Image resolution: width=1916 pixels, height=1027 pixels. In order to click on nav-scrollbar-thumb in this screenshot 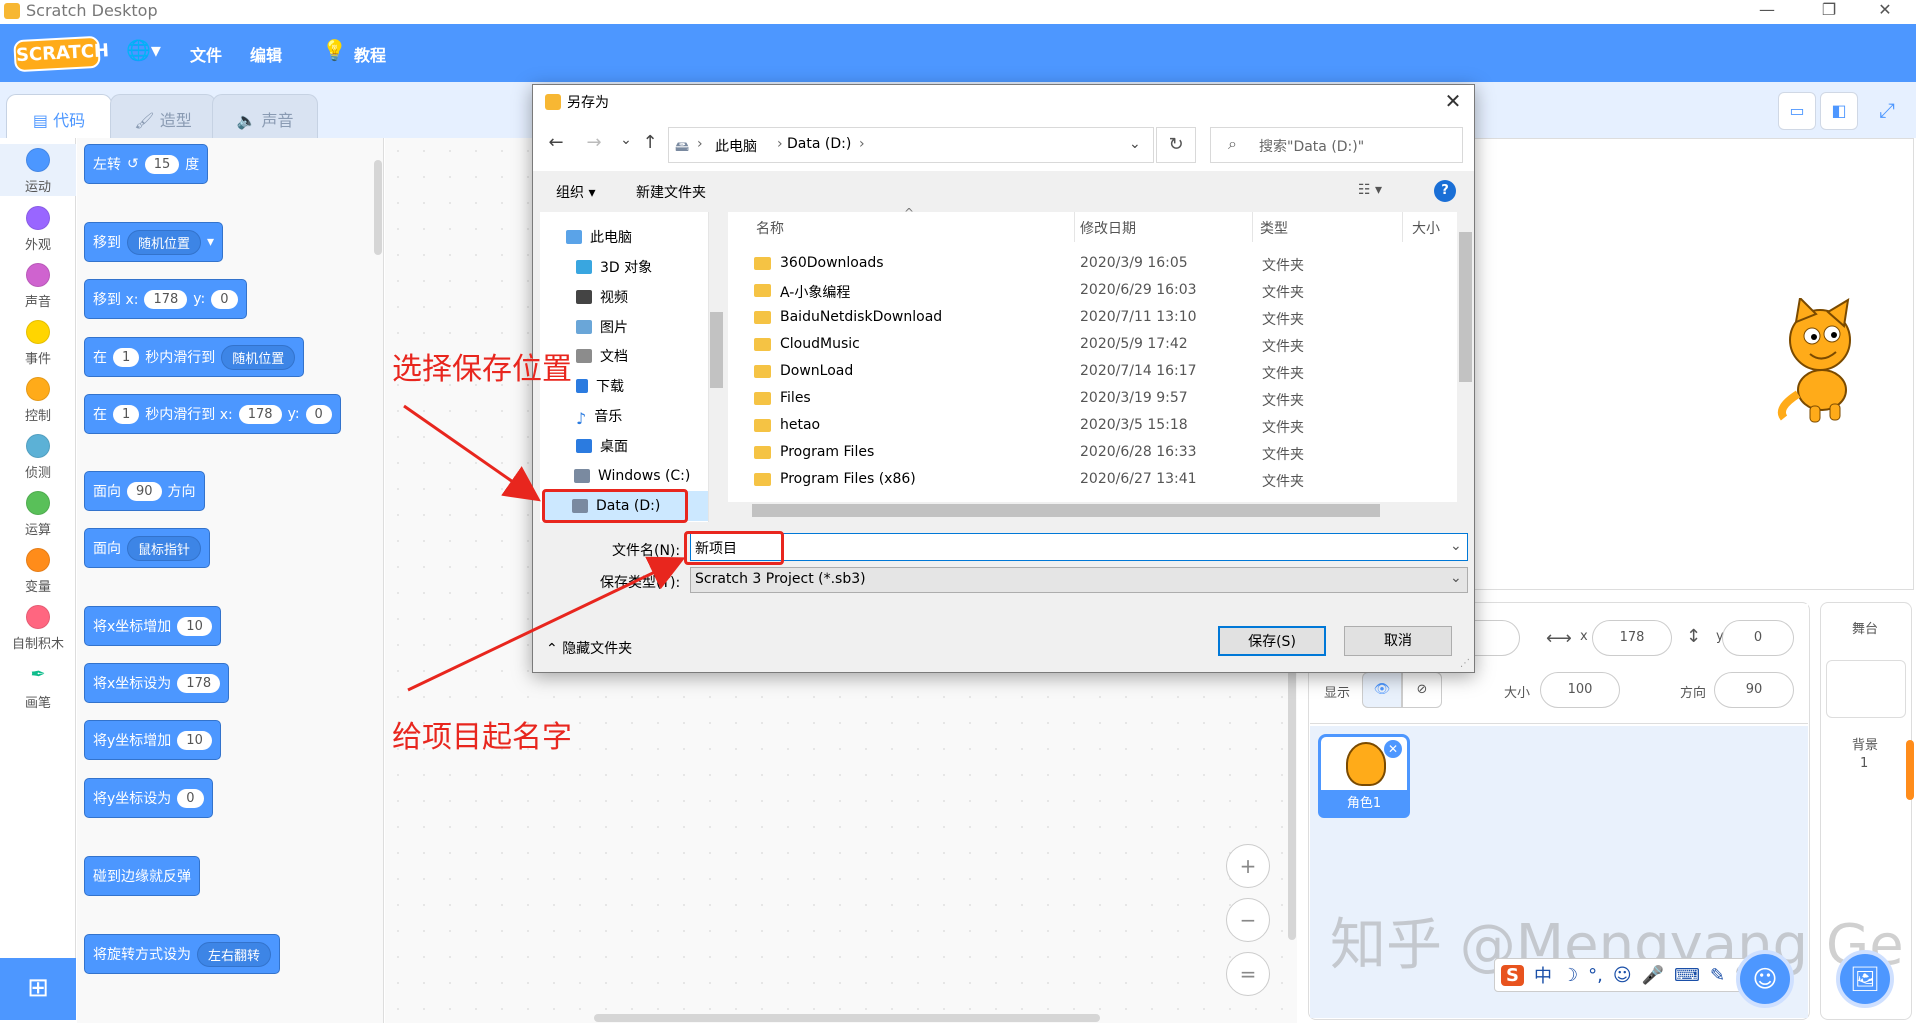, I will do `click(716, 350)`.